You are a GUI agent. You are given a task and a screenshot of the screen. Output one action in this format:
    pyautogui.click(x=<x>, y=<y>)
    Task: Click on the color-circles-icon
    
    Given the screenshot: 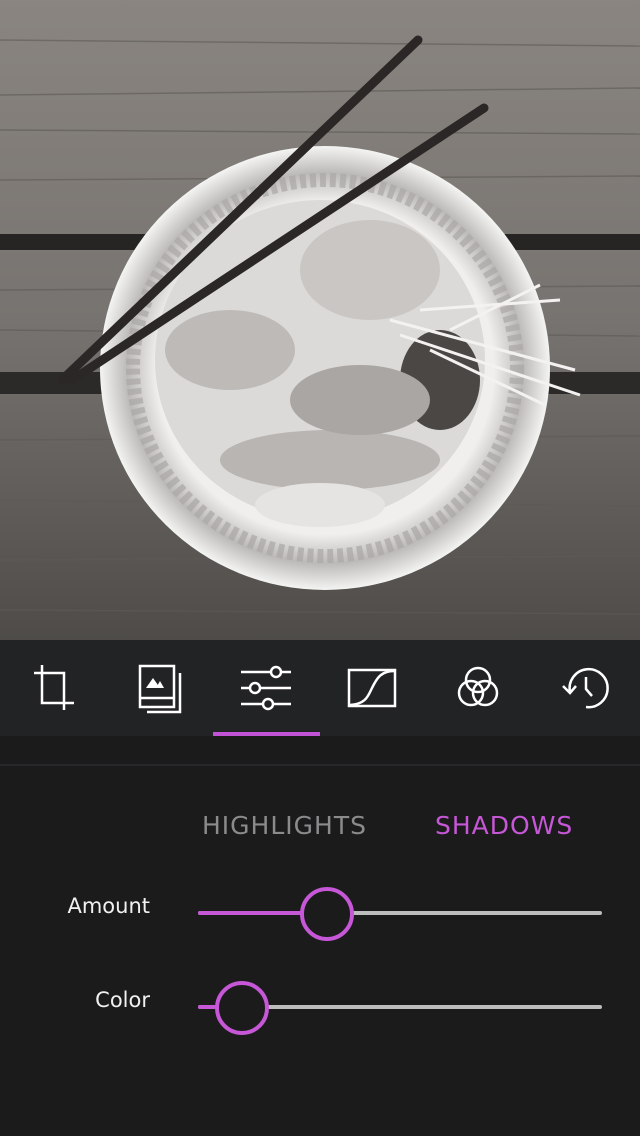 What is the action you would take?
    pyautogui.click(x=478, y=686)
    